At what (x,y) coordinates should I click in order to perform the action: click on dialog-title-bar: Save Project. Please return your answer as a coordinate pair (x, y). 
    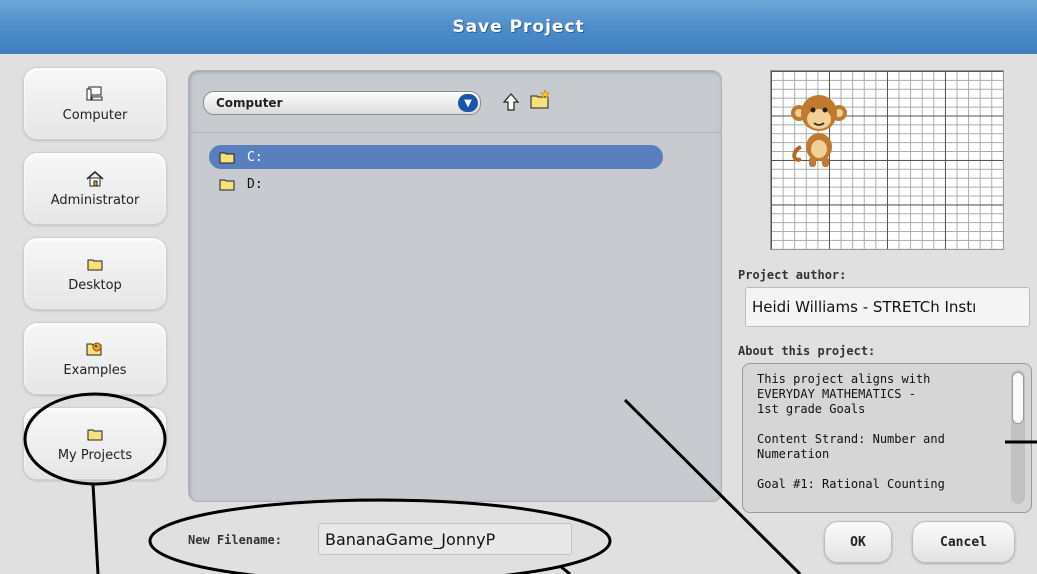
    Looking at the image, I should click on (518, 27).